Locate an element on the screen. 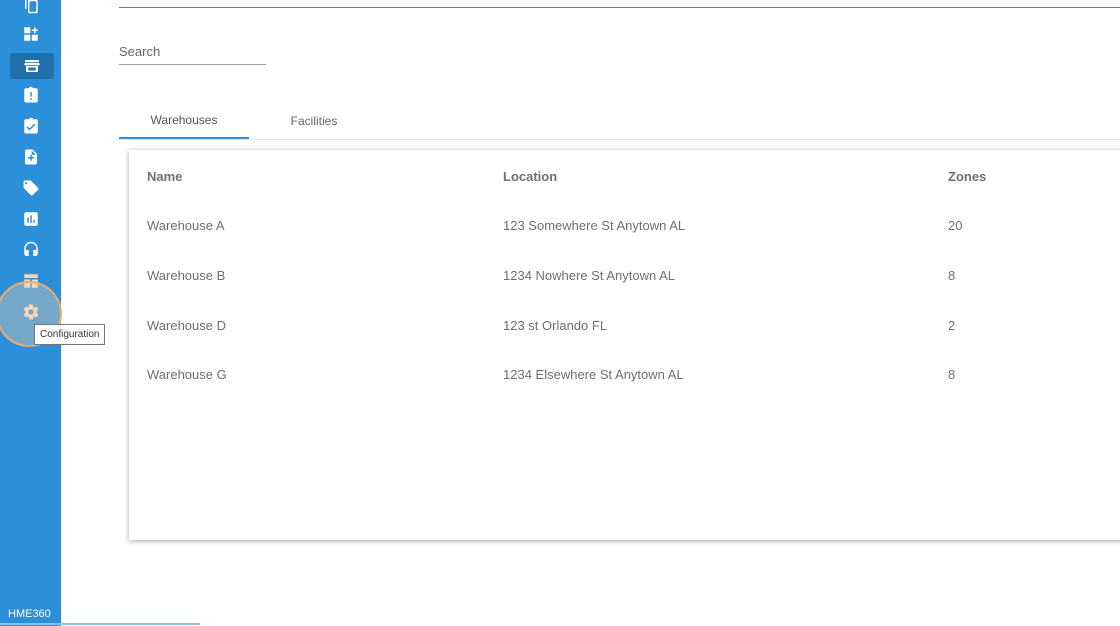  sidebar-item-tasks is located at coordinates (30, 126).